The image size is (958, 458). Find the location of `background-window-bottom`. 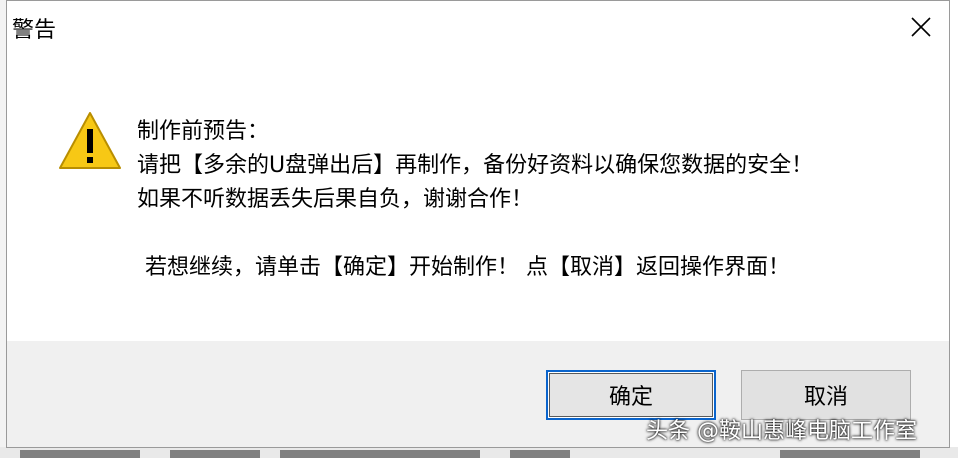

background-window-bottom is located at coordinates (479, 452).